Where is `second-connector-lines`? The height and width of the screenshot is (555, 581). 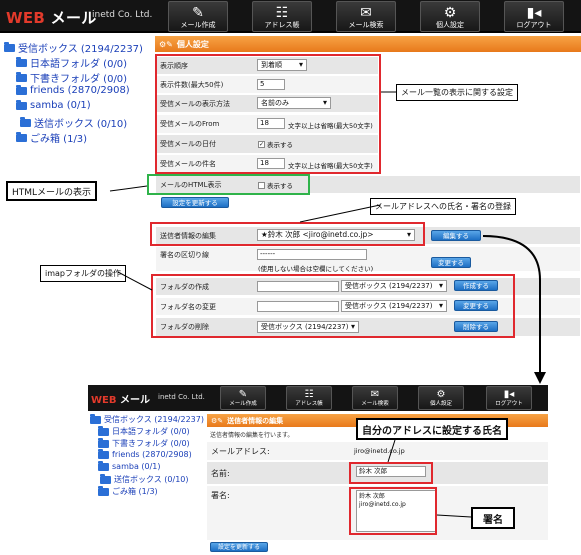
second-connector-lines is located at coordinates (429, 478).